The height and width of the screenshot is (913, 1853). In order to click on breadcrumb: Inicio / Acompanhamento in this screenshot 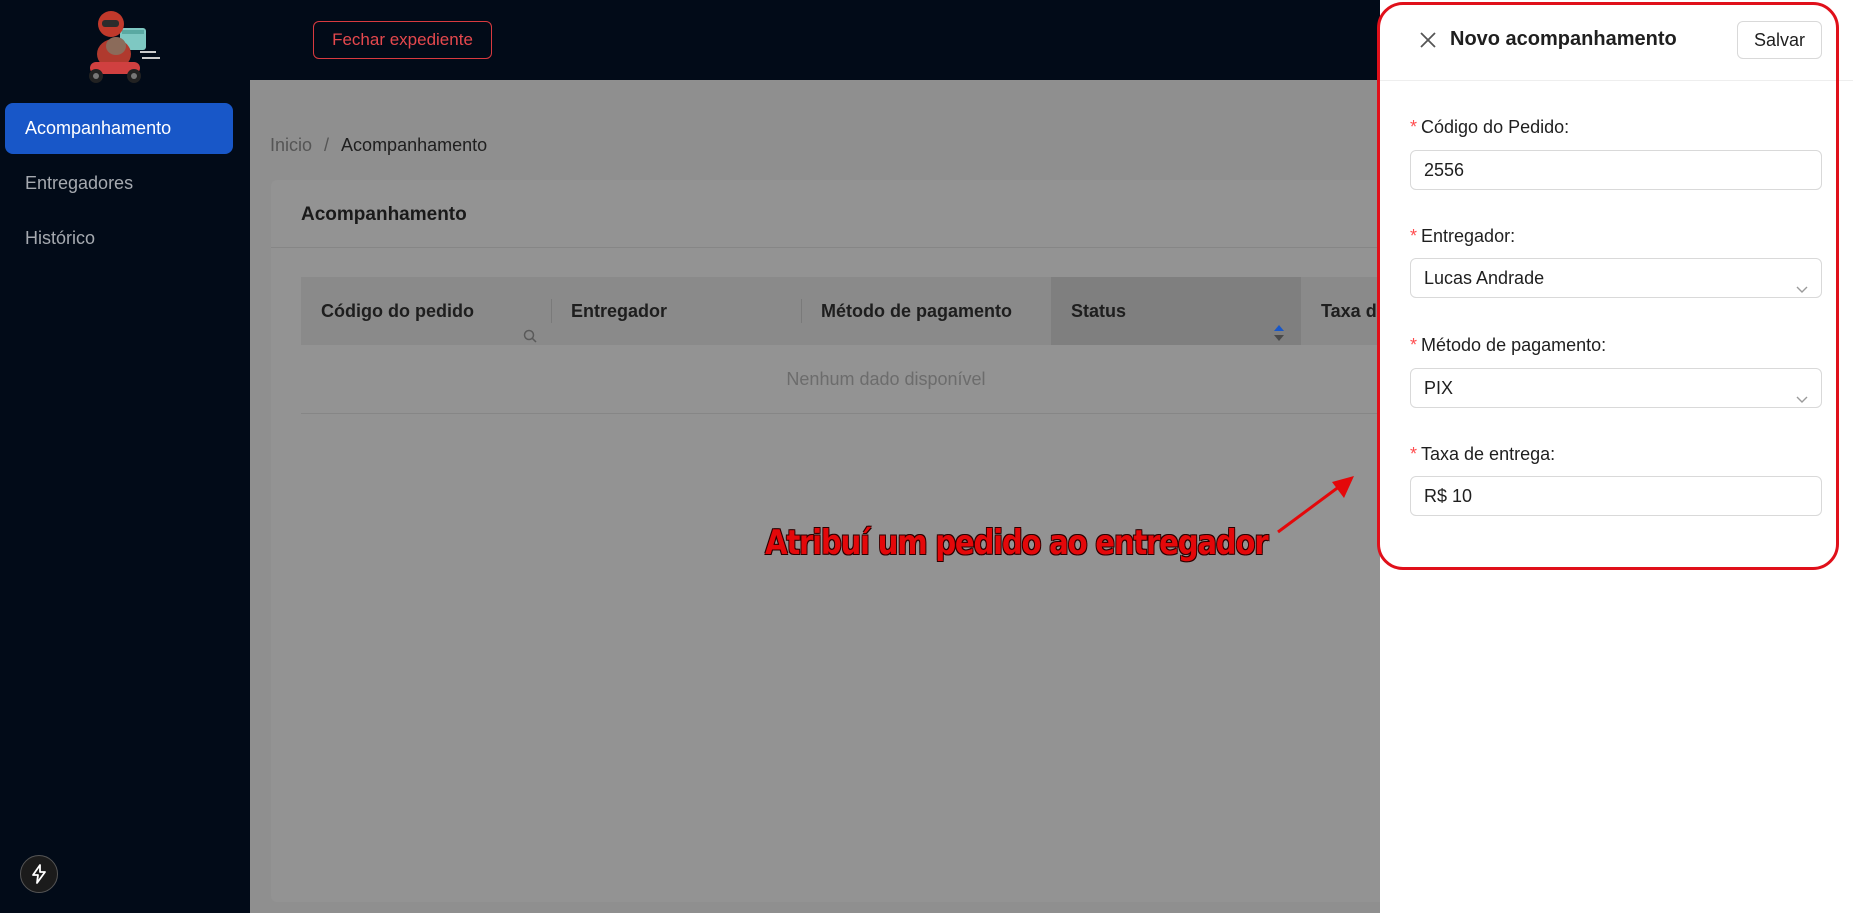, I will do `click(378, 145)`.